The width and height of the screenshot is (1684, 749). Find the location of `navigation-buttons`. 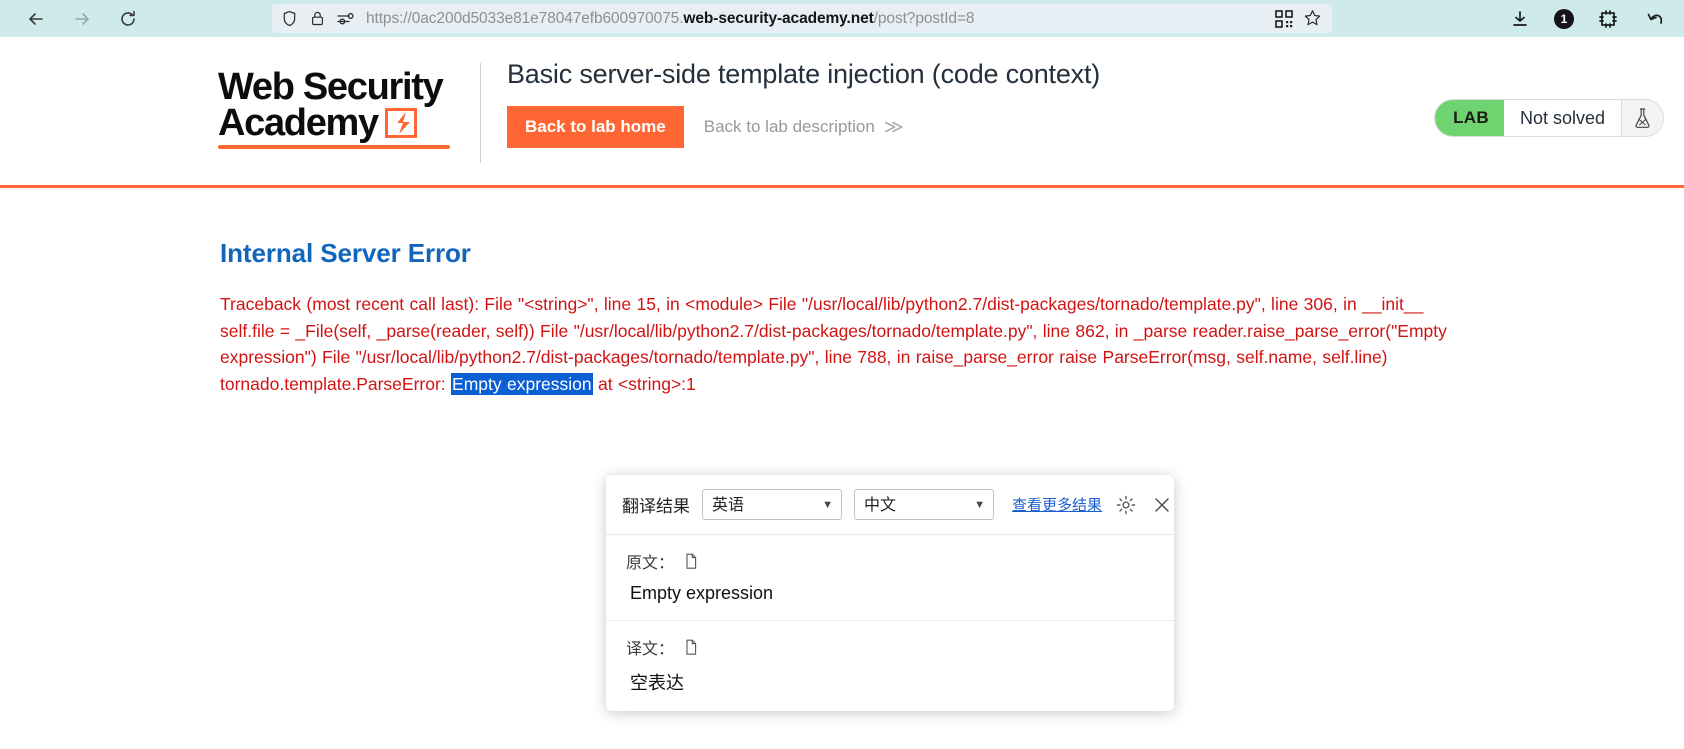

navigation-buttons is located at coordinates (77, 19).